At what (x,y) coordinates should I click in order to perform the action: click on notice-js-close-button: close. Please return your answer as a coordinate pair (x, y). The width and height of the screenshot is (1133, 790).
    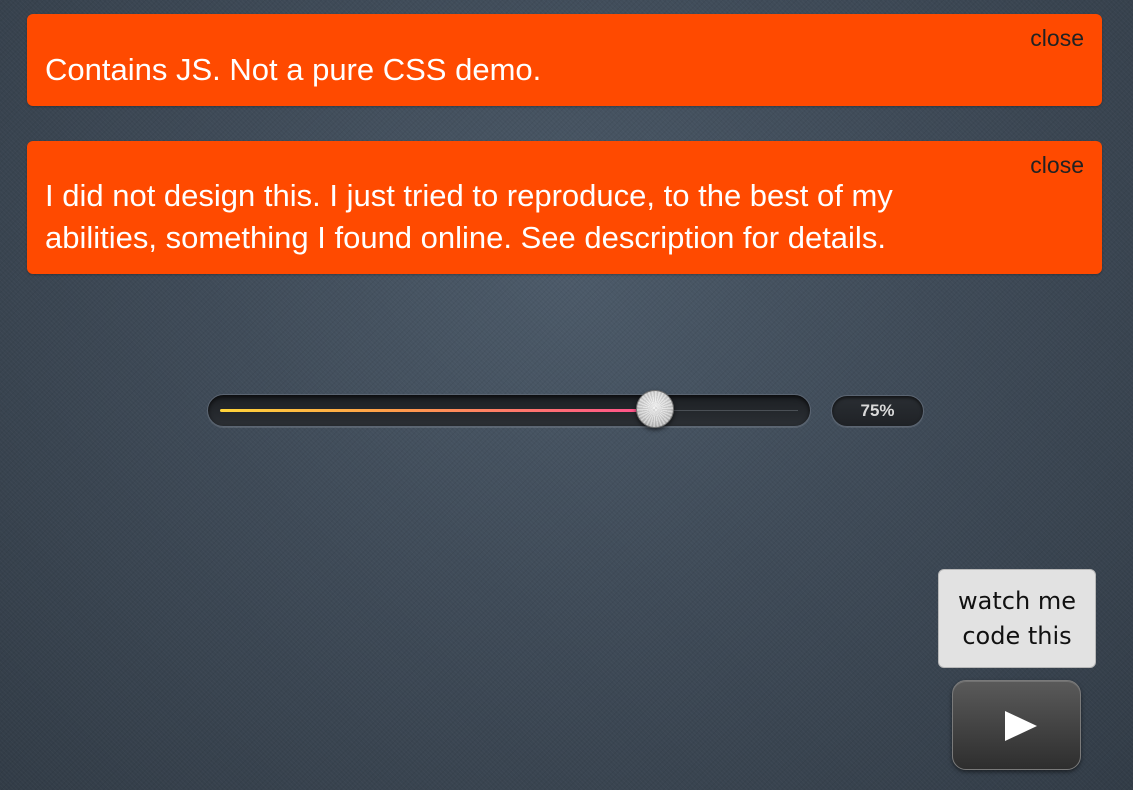
    Looking at the image, I should click on (1057, 38).